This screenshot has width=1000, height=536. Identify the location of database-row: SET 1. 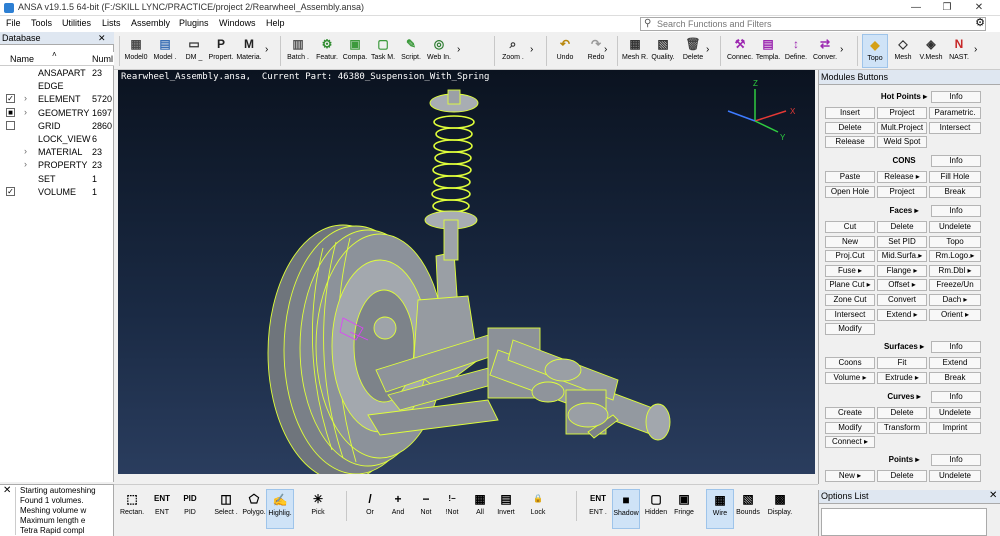
(57, 179).